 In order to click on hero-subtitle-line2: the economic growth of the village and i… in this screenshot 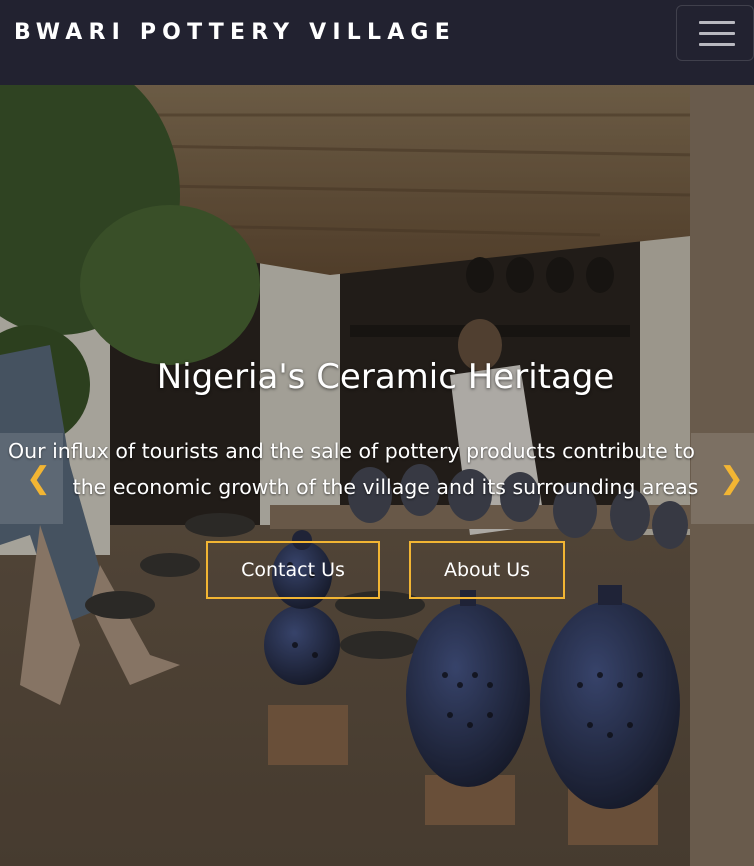, I will do `click(385, 487)`.